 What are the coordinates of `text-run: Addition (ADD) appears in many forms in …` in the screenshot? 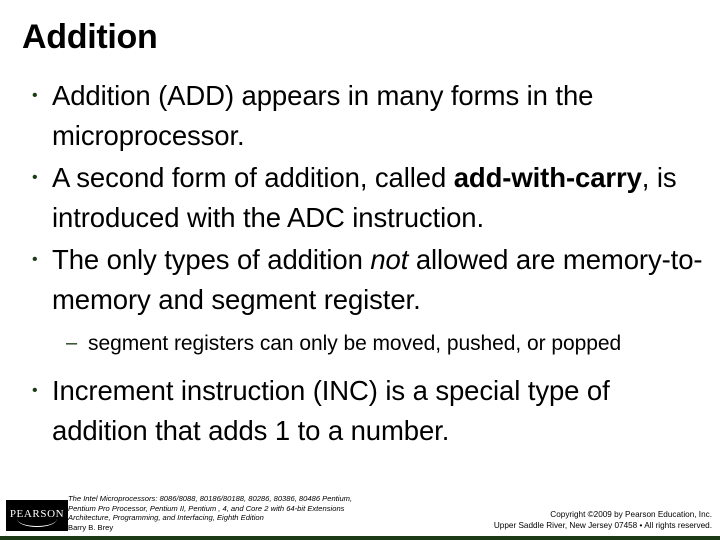 It's located at (323, 115).